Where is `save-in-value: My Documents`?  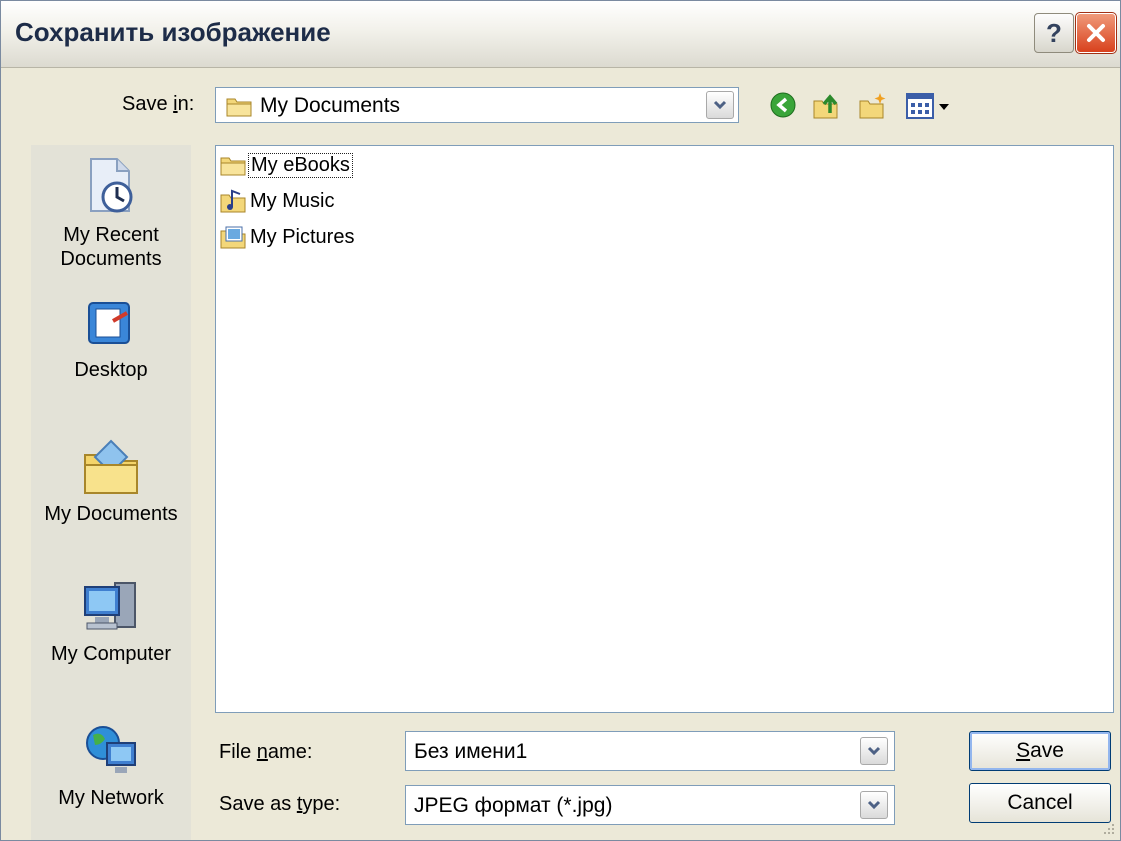 save-in-value: My Documents is located at coordinates (330, 105).